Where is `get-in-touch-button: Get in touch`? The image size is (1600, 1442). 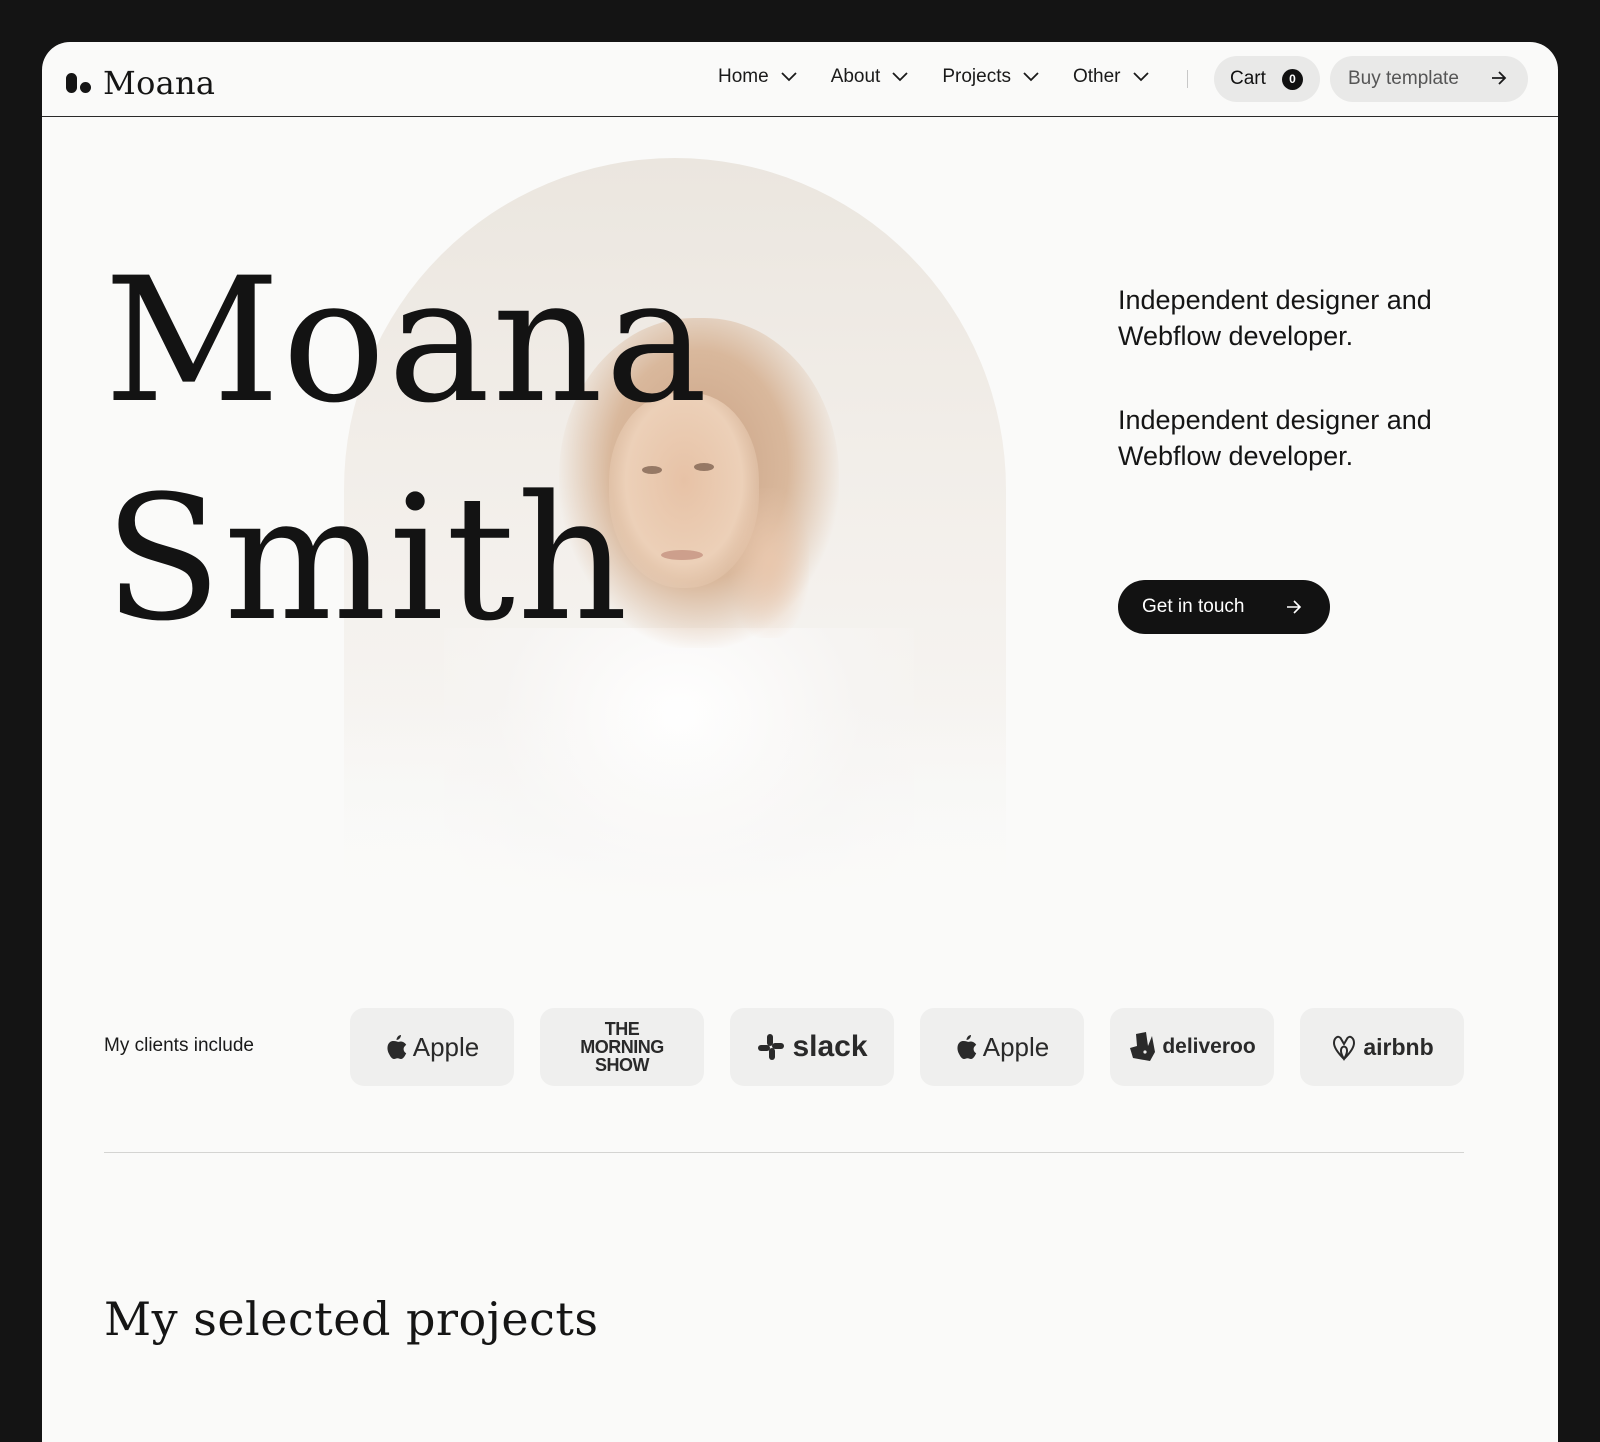
get-in-touch-button: Get in touch is located at coordinates (1224, 607).